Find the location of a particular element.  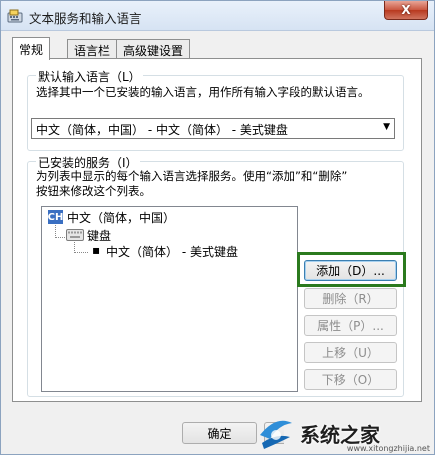

ok-button: 确定 is located at coordinates (219, 433).